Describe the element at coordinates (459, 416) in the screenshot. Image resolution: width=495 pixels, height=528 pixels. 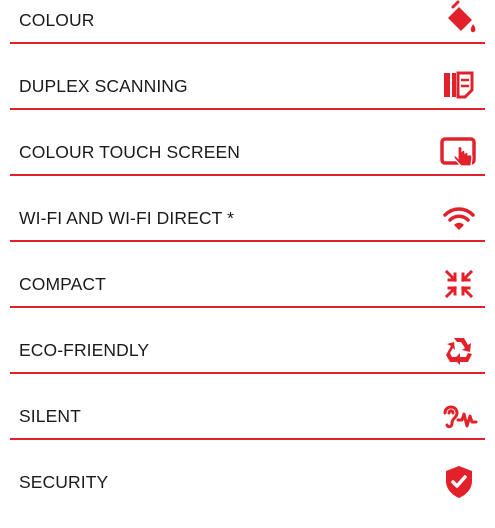
I see `ear-soundwave-icon` at that location.